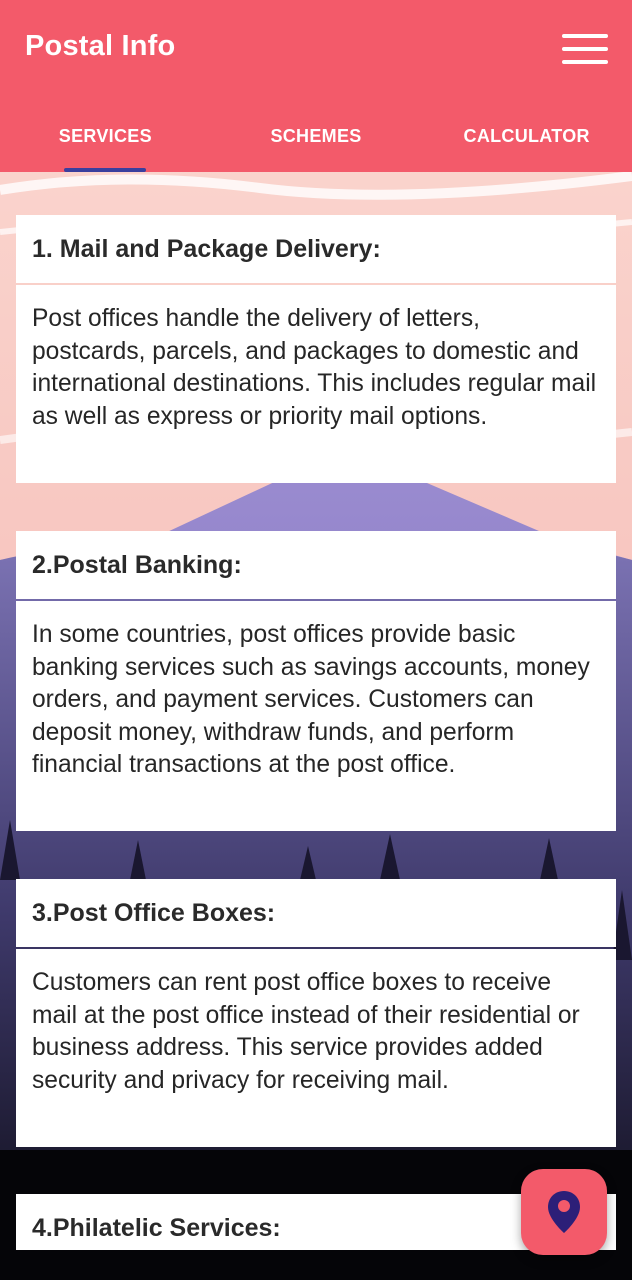 This screenshot has width=632, height=1280. I want to click on location-pin-icon, so click(564, 1212).